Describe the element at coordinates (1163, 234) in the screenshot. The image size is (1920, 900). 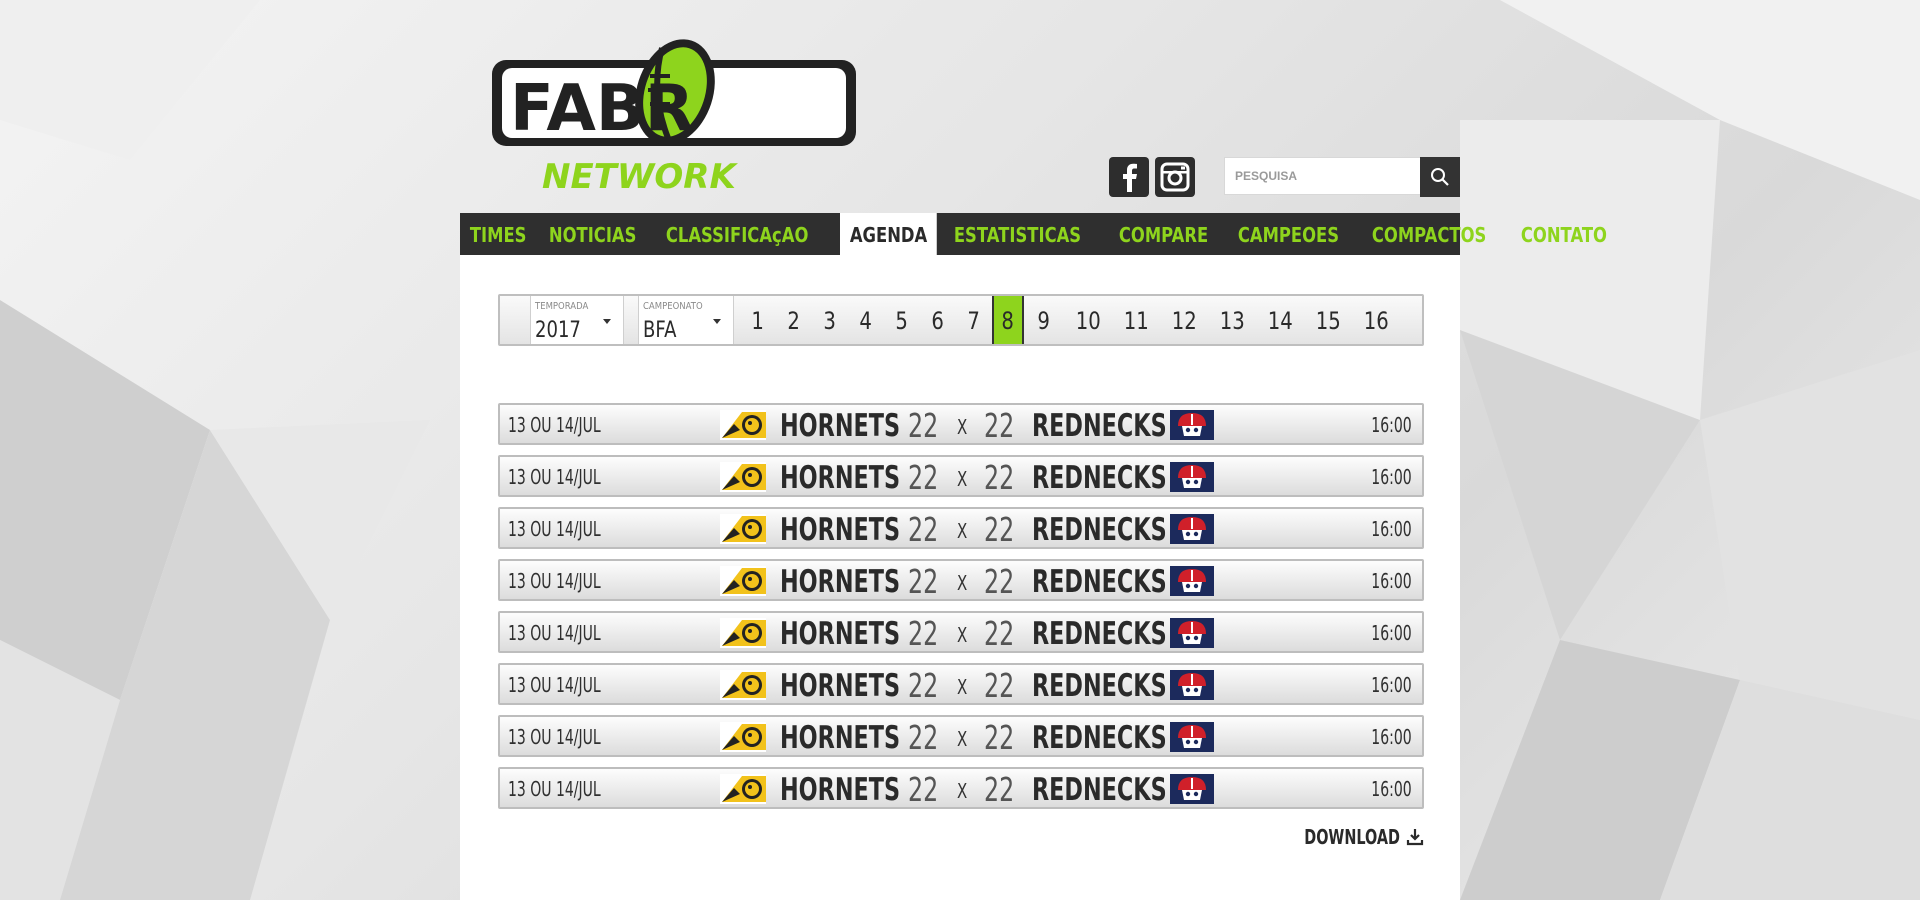
I see `nav-item-compare: COMPARE` at that location.